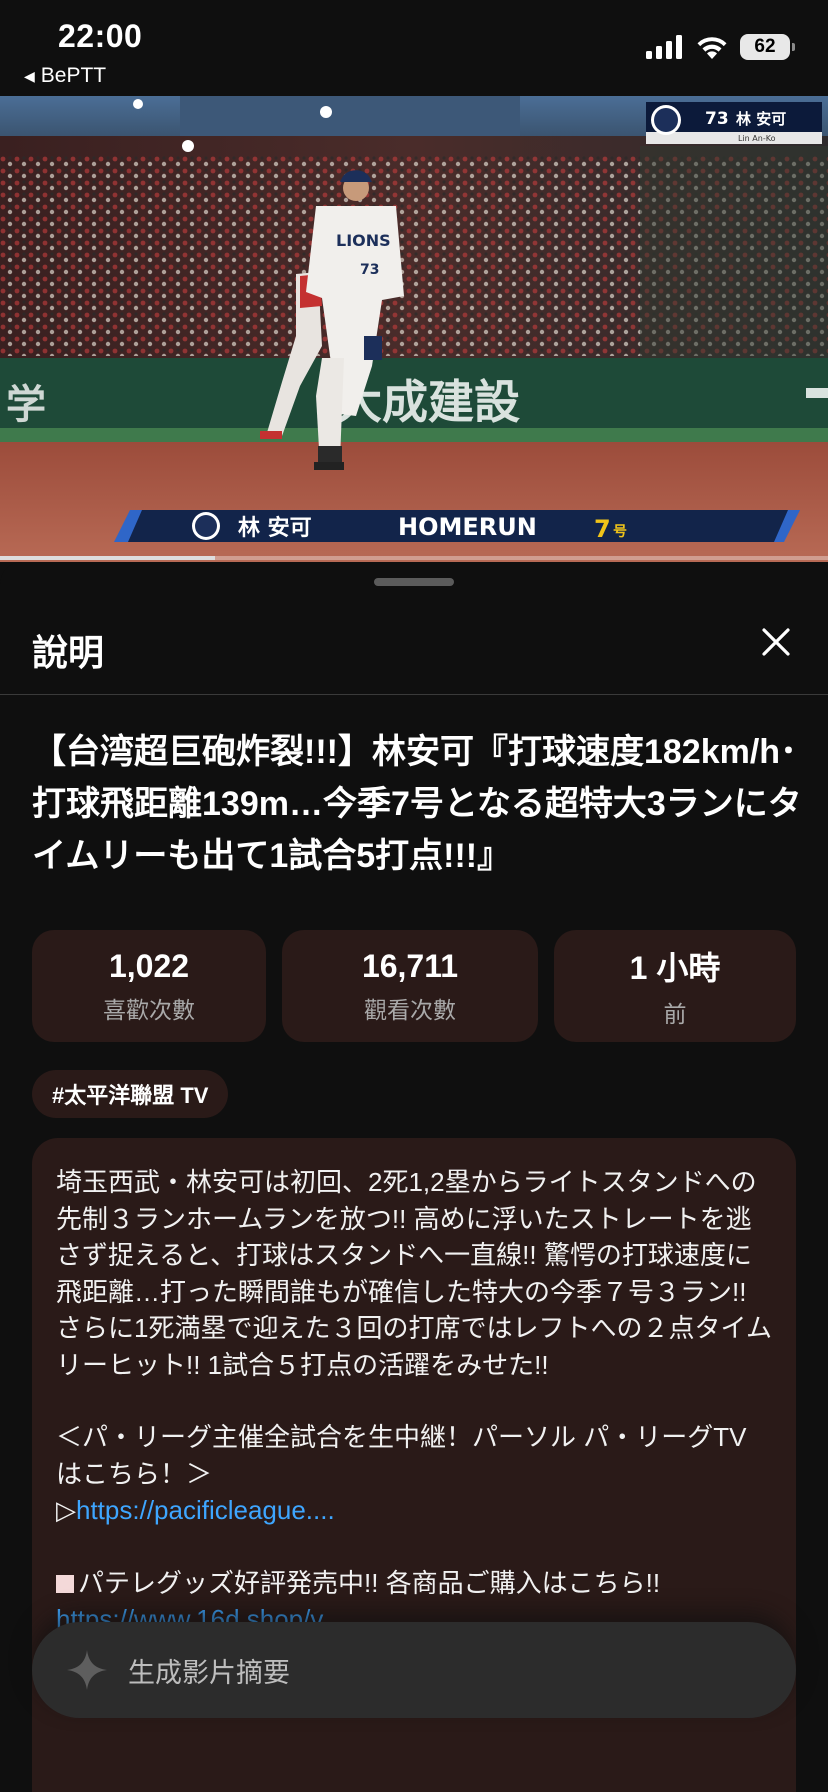 The height and width of the screenshot is (1792, 828). I want to click on bug-player-romaji: Lin An-Ko, so click(757, 138).